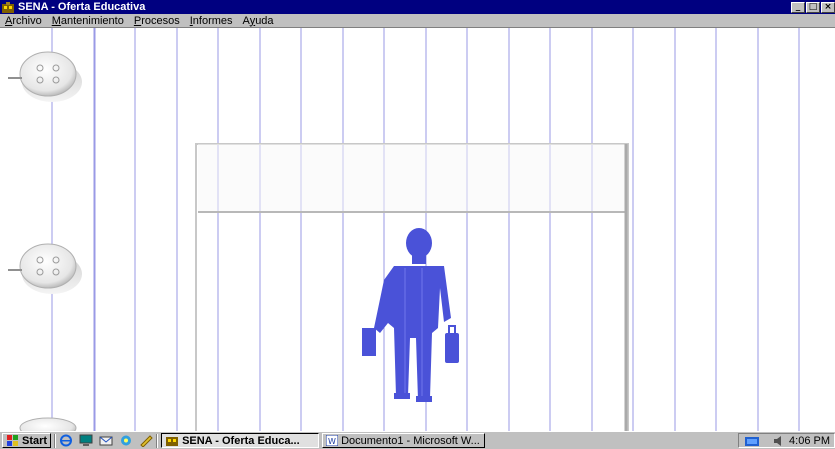  What do you see at coordinates (82, 7) in the screenshot?
I see `window-title: SENA - Oferta Educativa` at bounding box center [82, 7].